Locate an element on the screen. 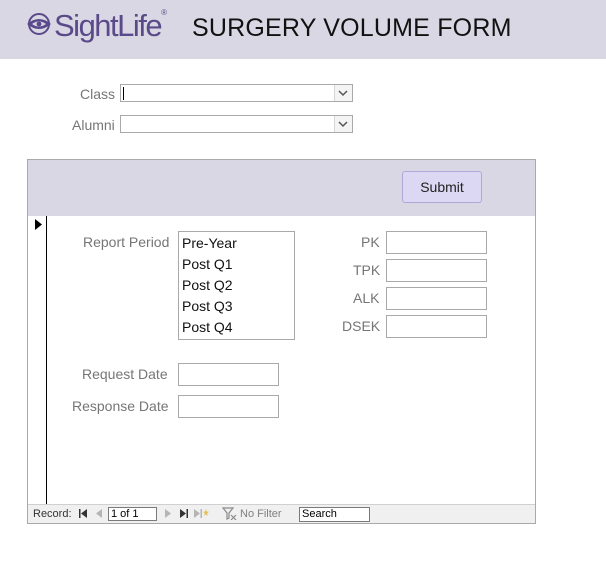  first-record-icon is located at coordinates (83, 513).